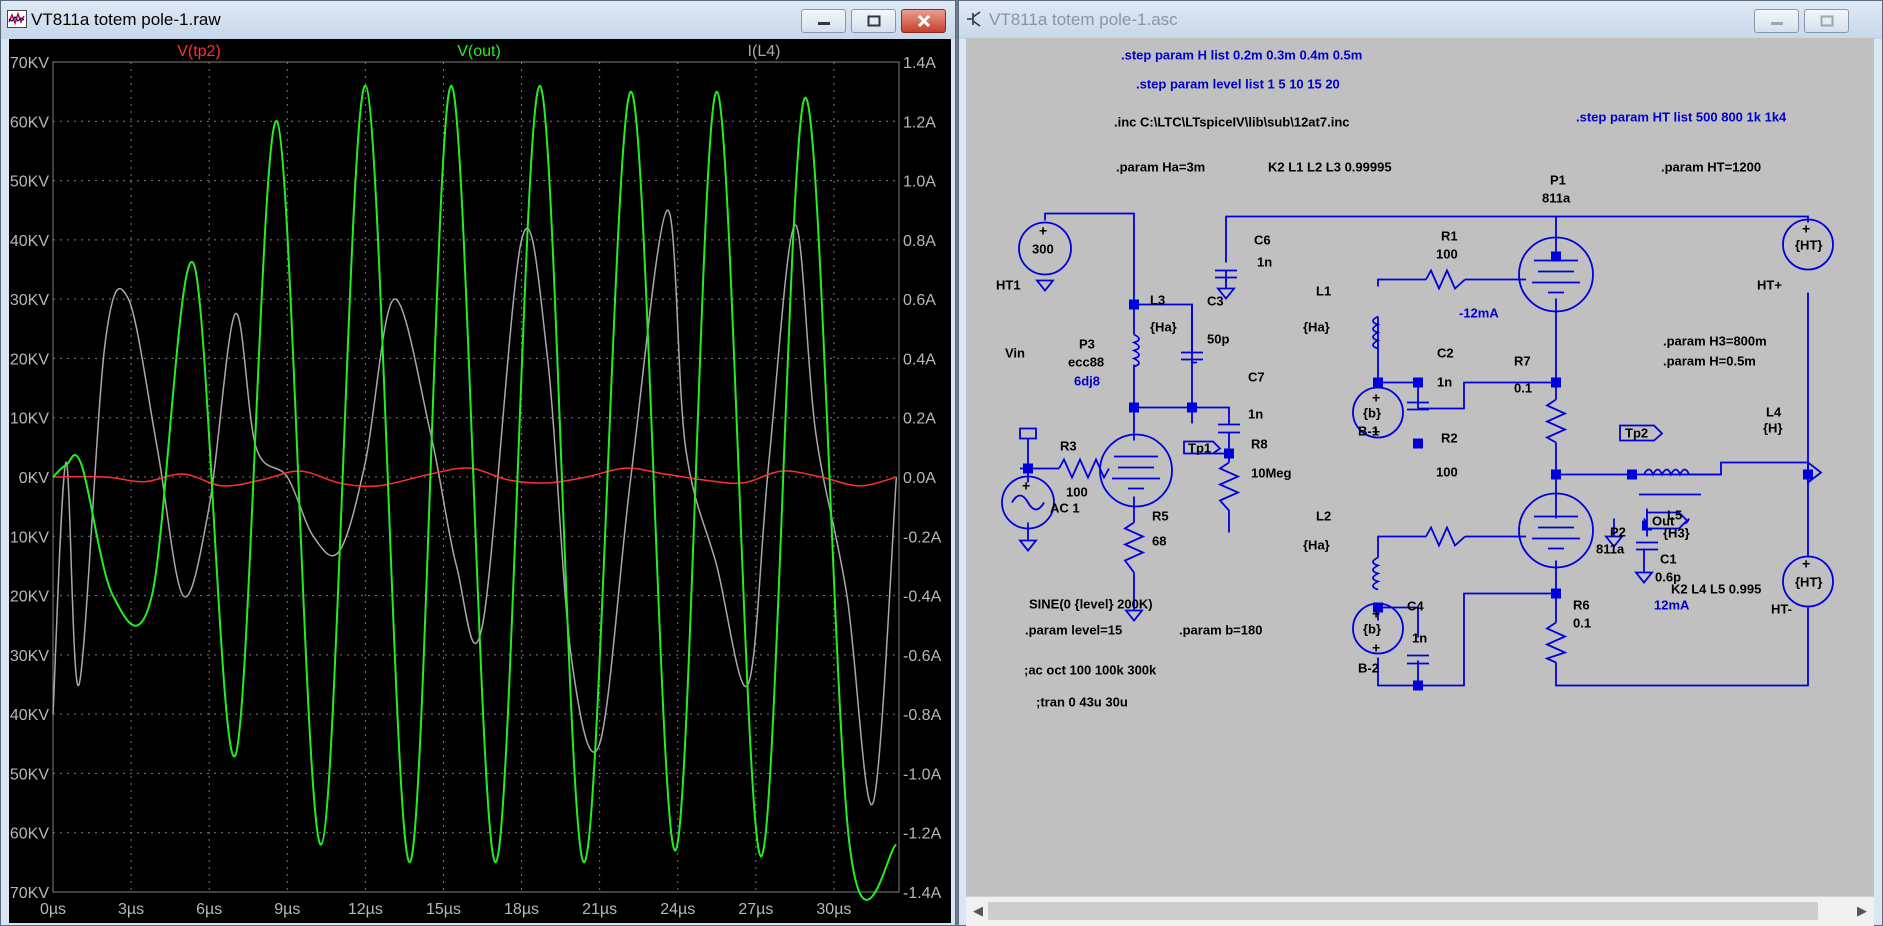  Describe the element at coordinates (922, 597) in the screenshot. I see `y-right-tick-label: -0.4A` at that location.